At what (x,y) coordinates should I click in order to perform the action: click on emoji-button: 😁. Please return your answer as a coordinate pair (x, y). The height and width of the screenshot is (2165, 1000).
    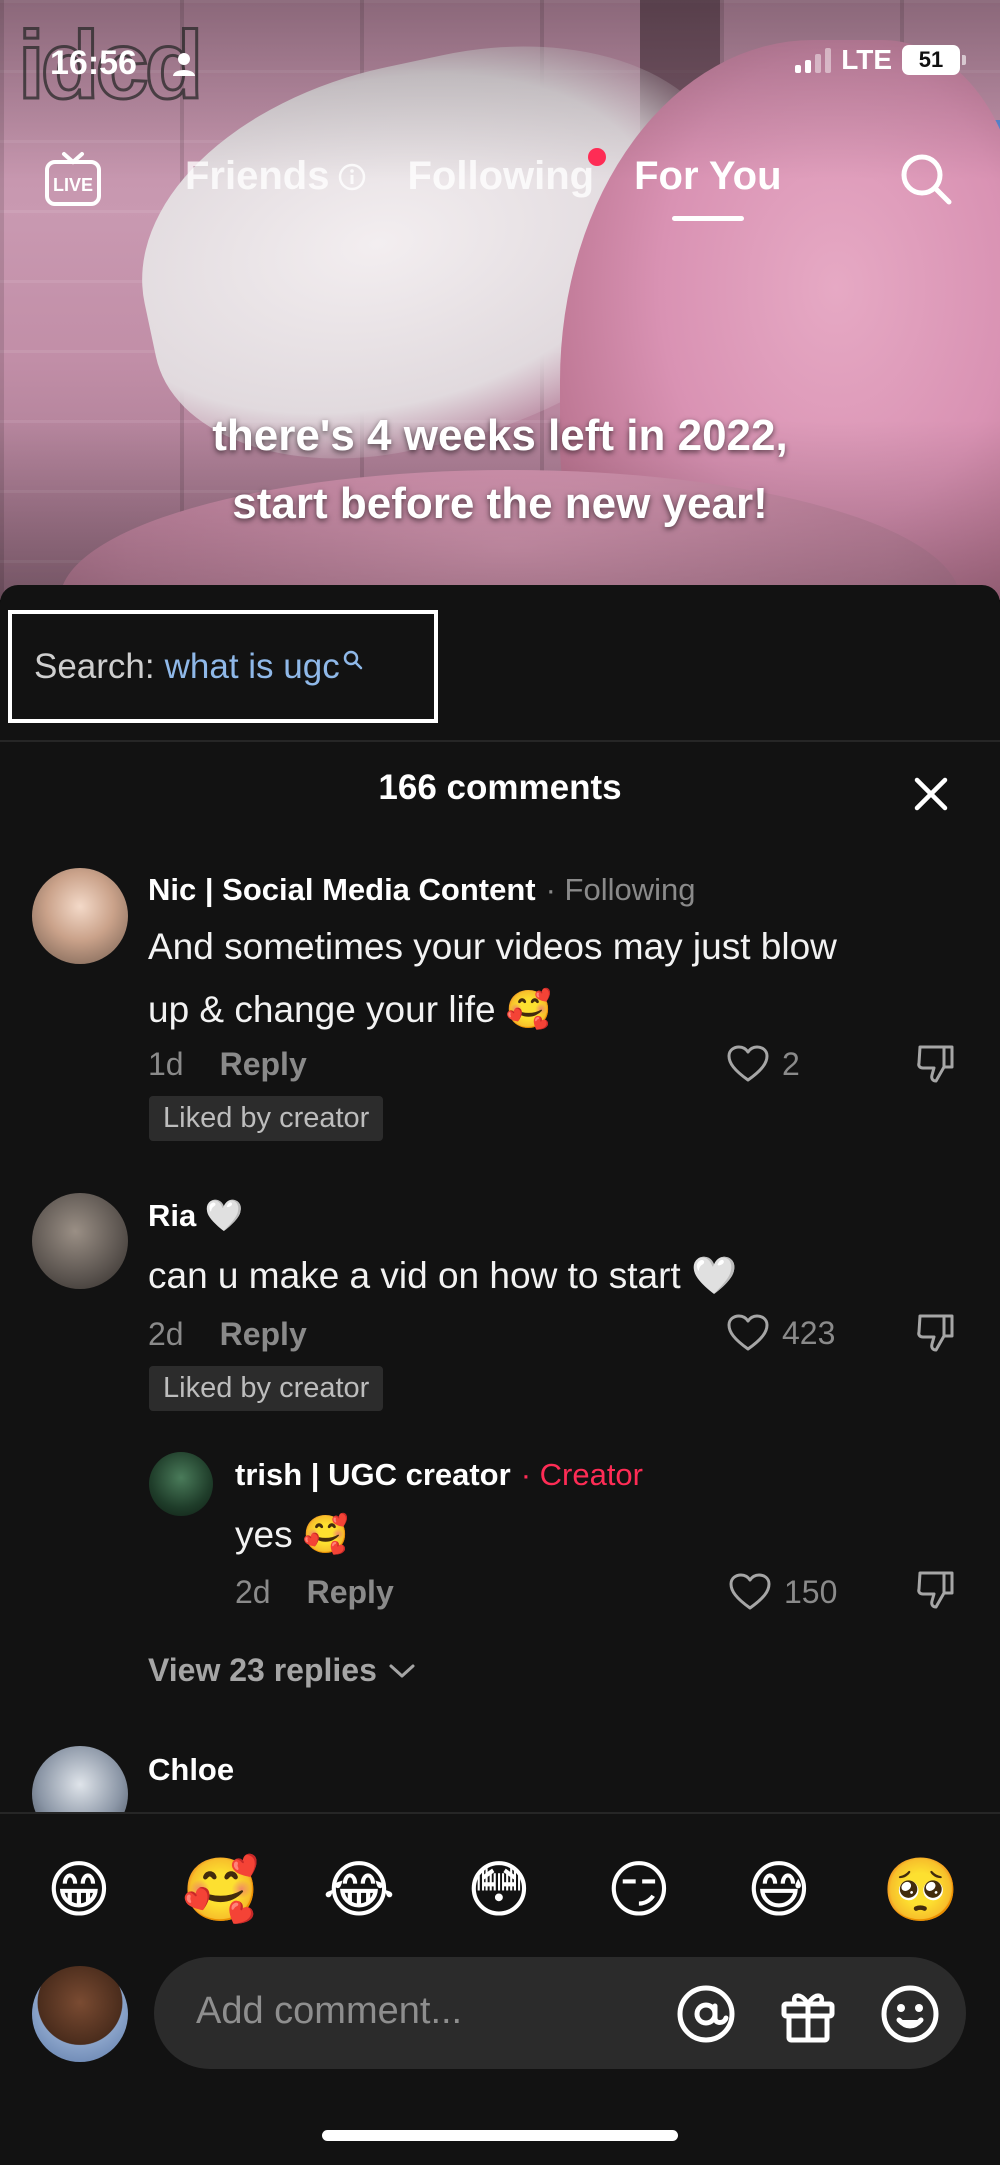
    Looking at the image, I should click on (79, 1891).